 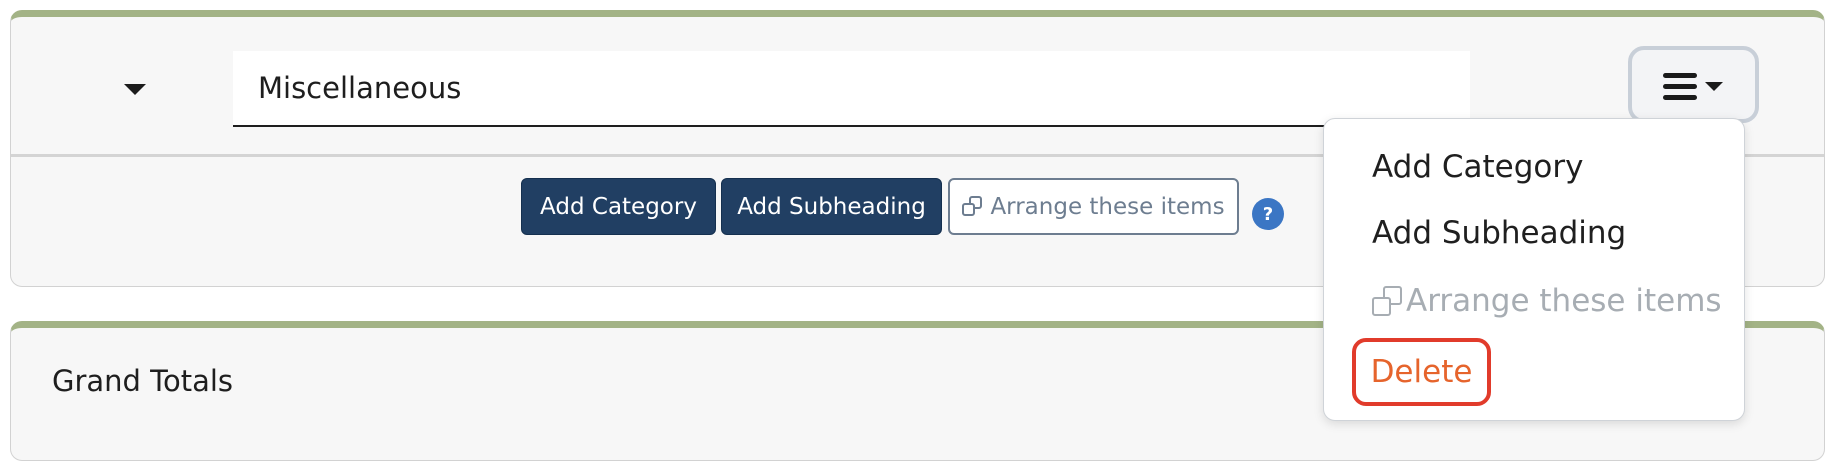 I want to click on section-title-input, so click(x=851, y=89).